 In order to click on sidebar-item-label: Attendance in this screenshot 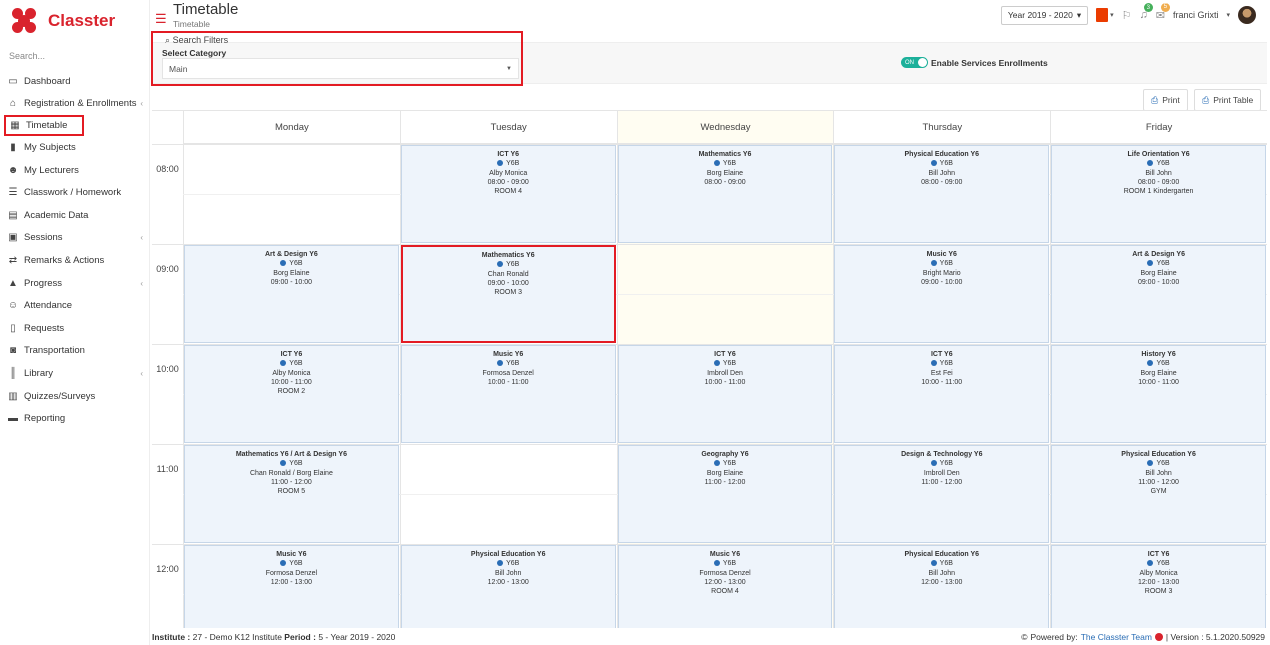, I will do `click(48, 306)`.